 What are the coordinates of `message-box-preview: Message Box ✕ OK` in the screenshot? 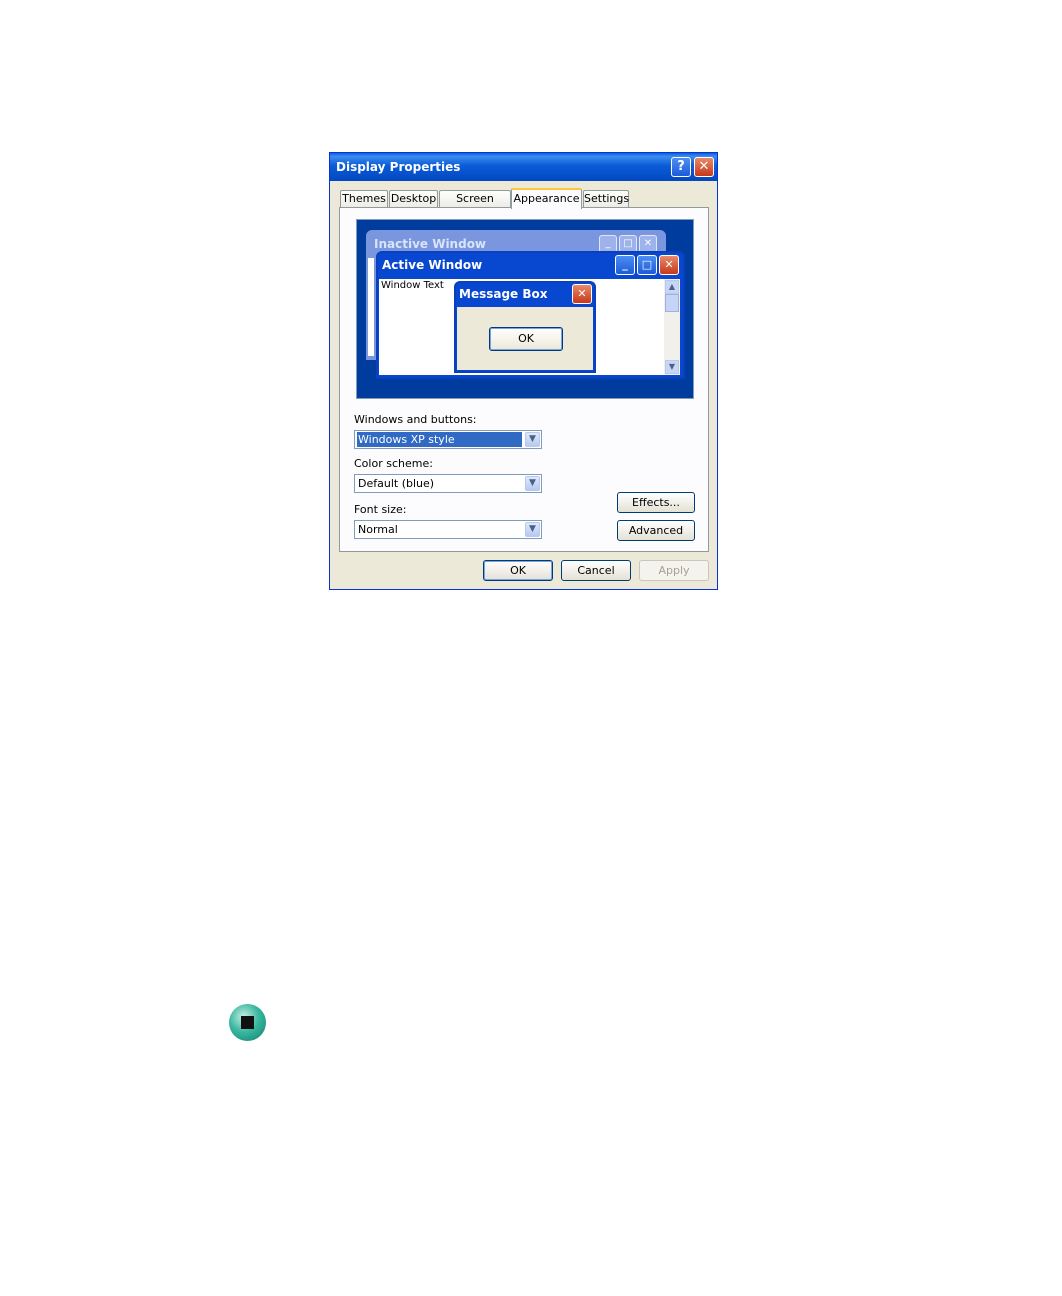 It's located at (525, 327).